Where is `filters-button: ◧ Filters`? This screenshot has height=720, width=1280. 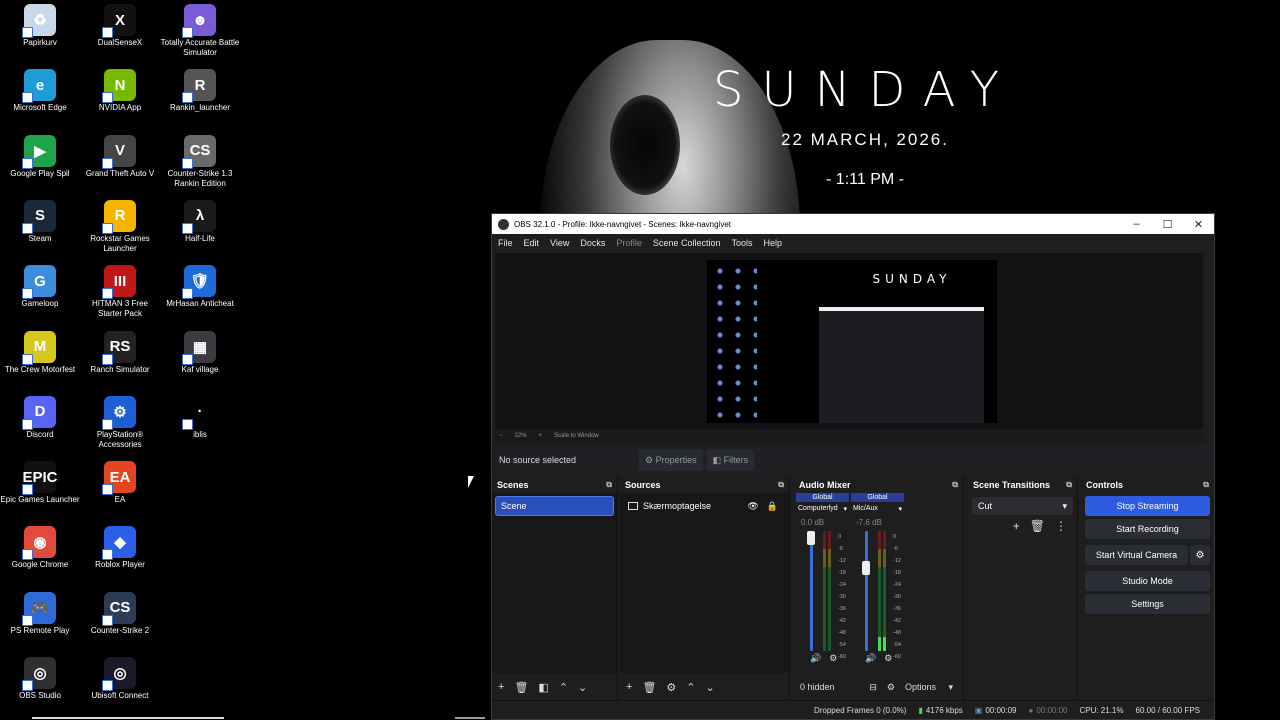 filters-button: ◧ Filters is located at coordinates (730, 460).